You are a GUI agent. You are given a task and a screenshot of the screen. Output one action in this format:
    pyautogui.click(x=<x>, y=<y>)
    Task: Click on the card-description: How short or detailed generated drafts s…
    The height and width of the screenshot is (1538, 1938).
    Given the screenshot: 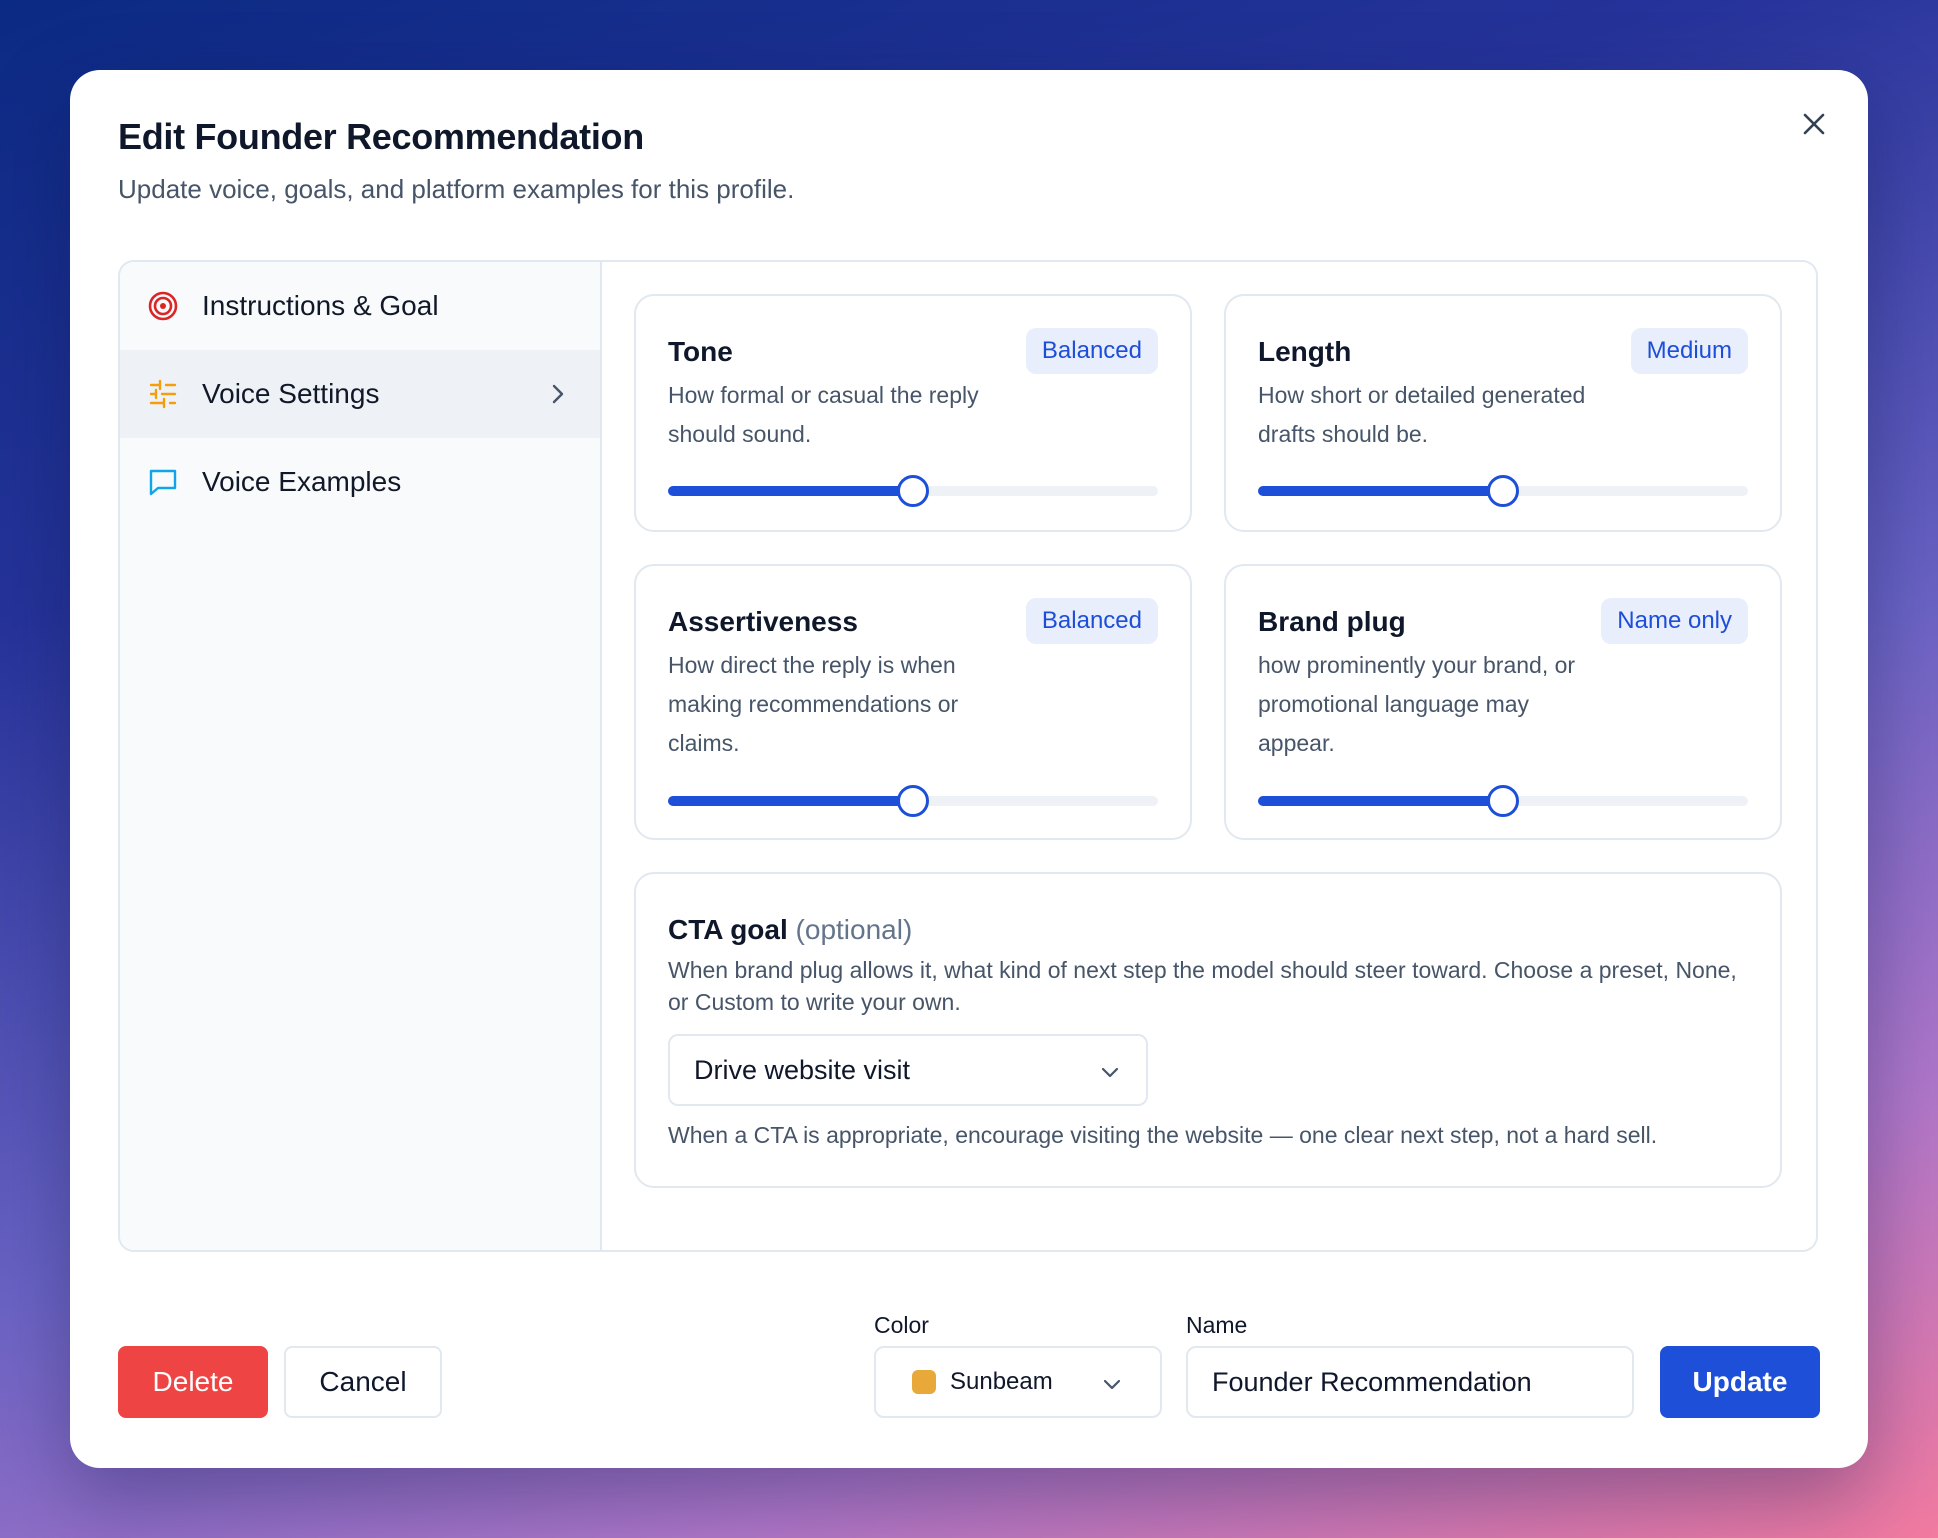 What is the action you would take?
    pyautogui.click(x=1422, y=414)
    